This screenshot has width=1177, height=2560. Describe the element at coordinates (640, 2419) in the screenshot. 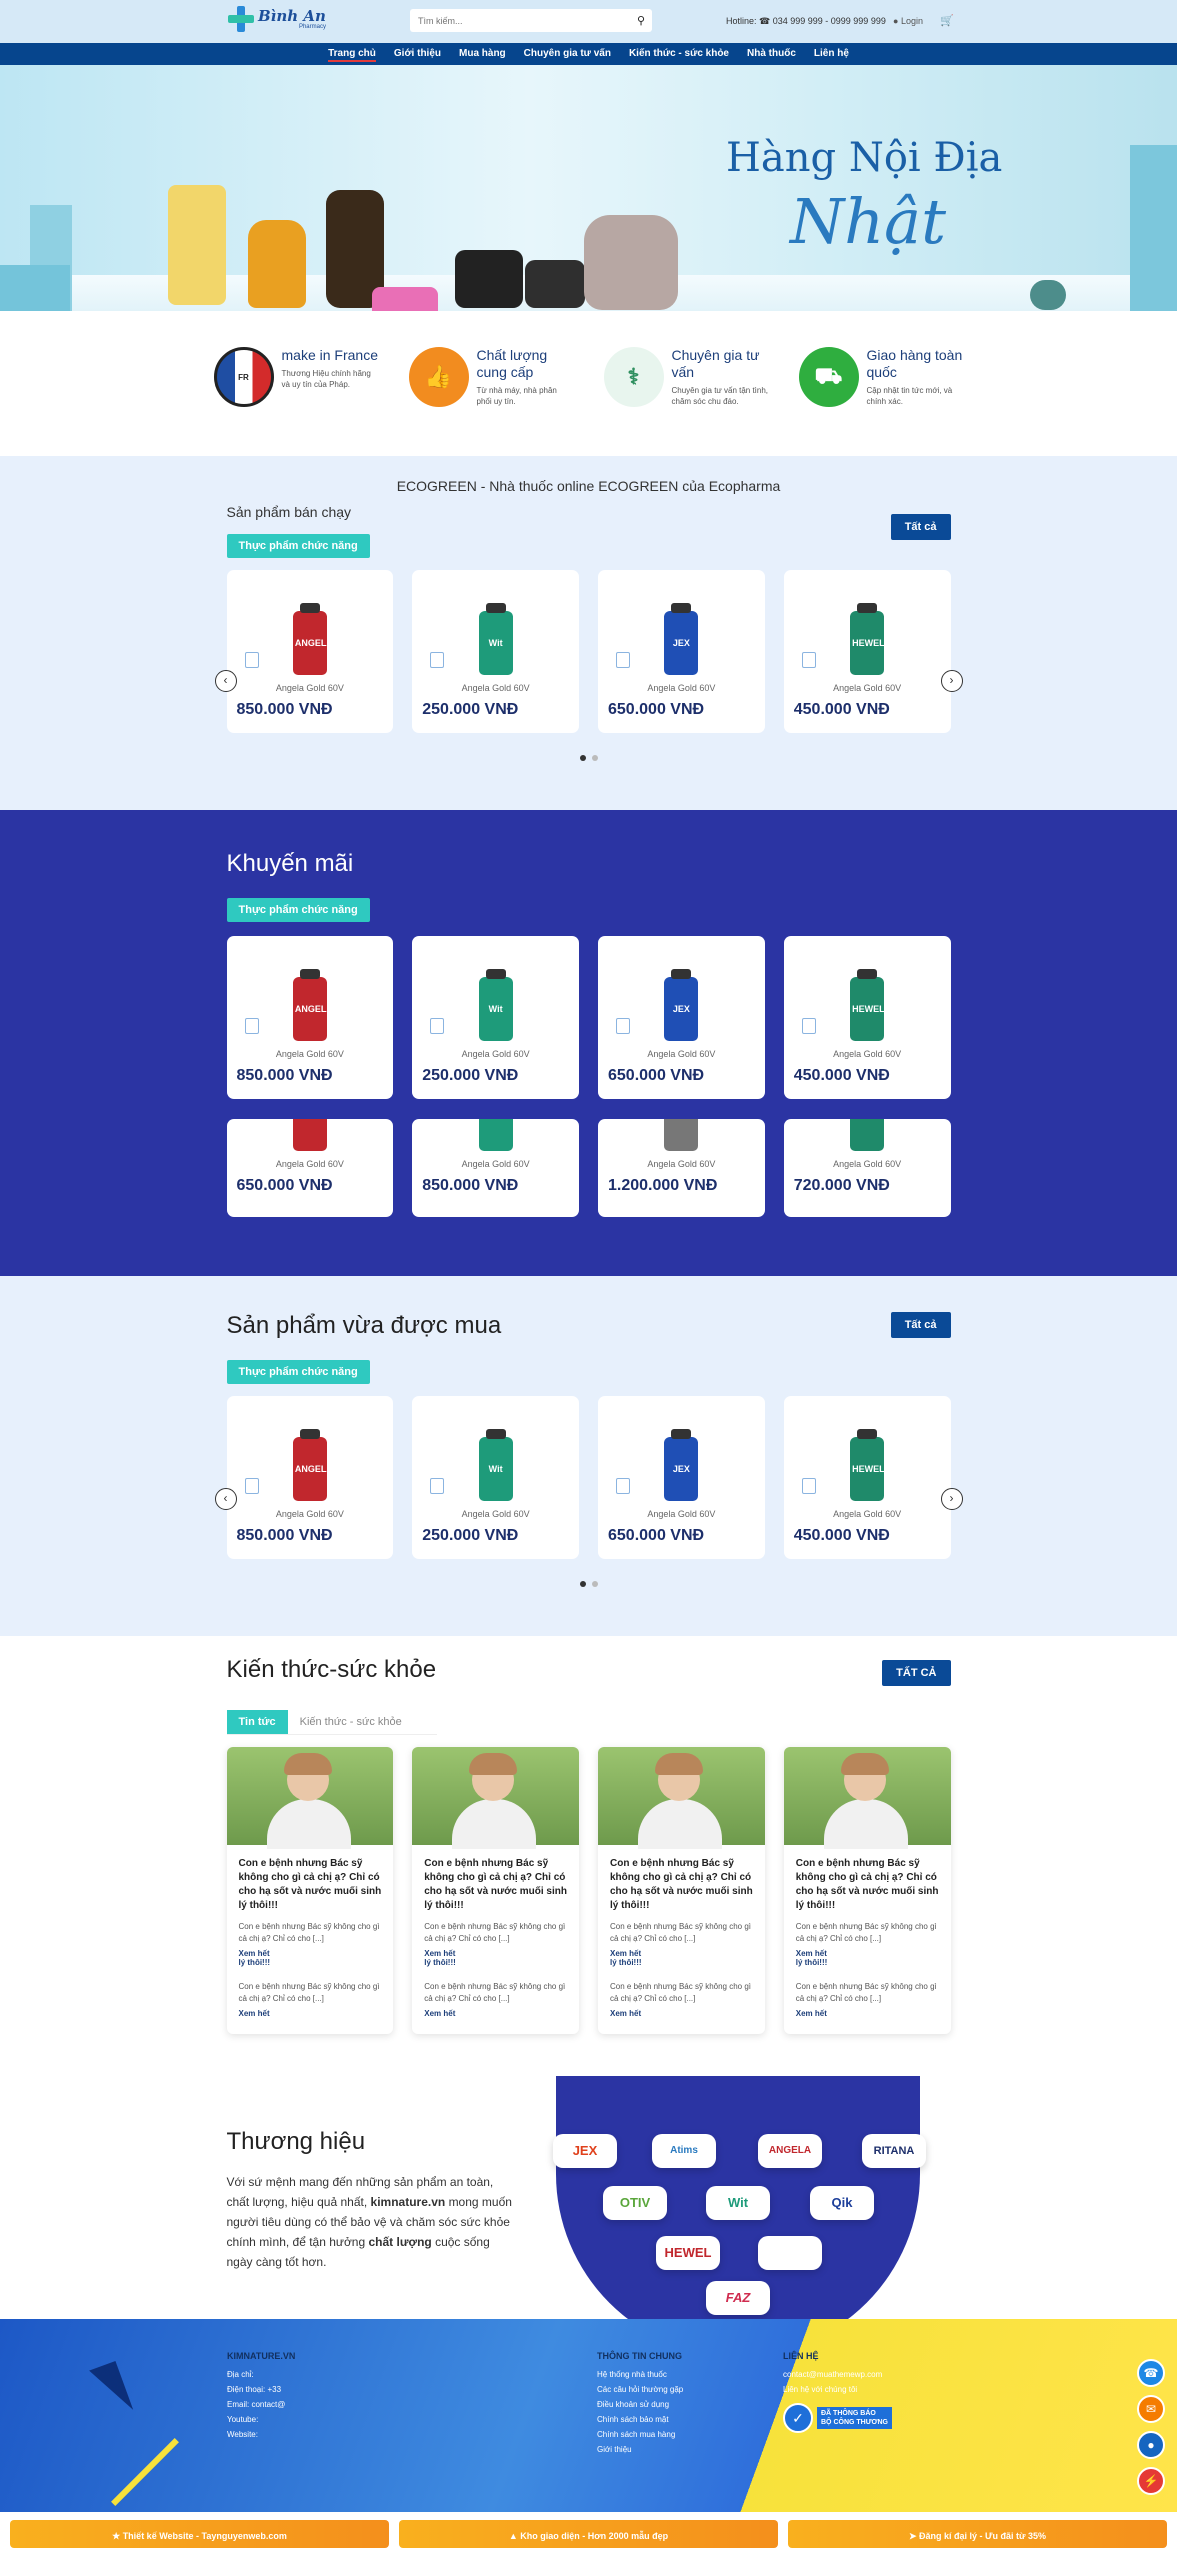

I see `footer-link: Chính sách bảo mật` at that location.